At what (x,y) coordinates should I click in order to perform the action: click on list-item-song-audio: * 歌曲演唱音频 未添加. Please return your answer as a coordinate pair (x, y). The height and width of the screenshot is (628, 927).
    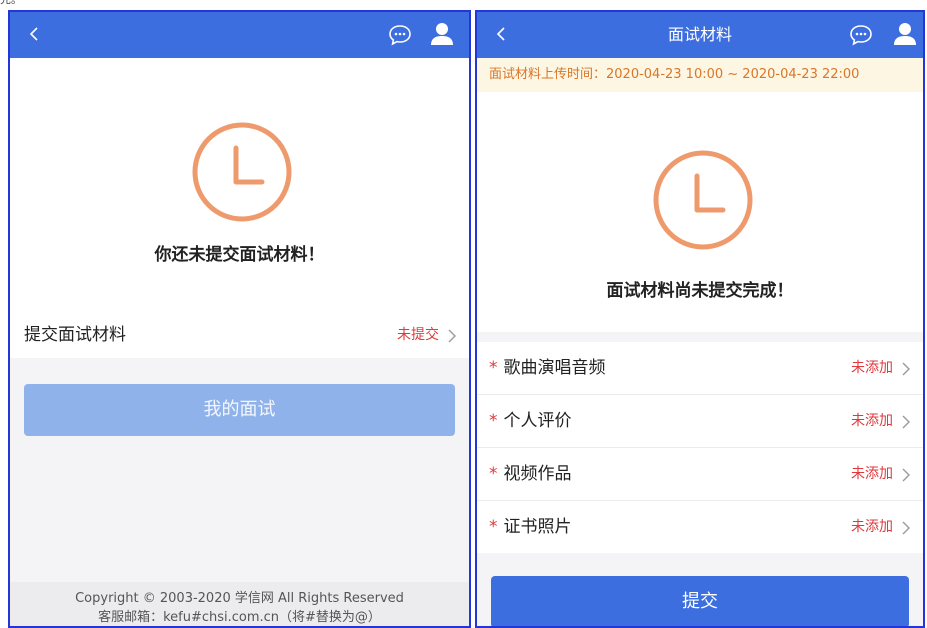
    Looking at the image, I should click on (700, 368).